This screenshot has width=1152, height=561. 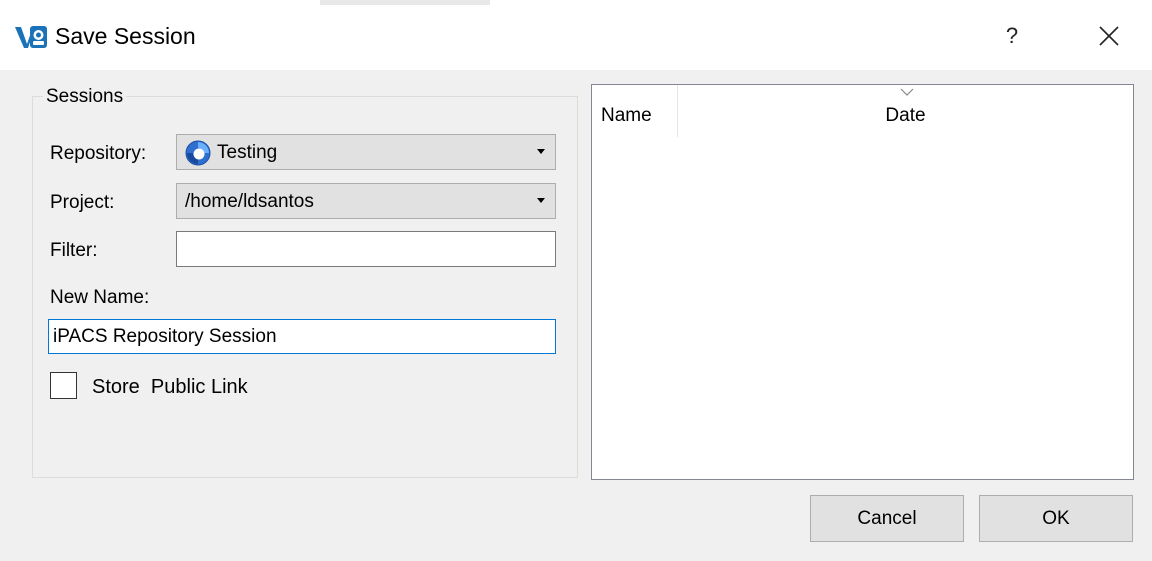 What do you see at coordinates (82, 202) in the screenshot?
I see `project-label: Project:` at bounding box center [82, 202].